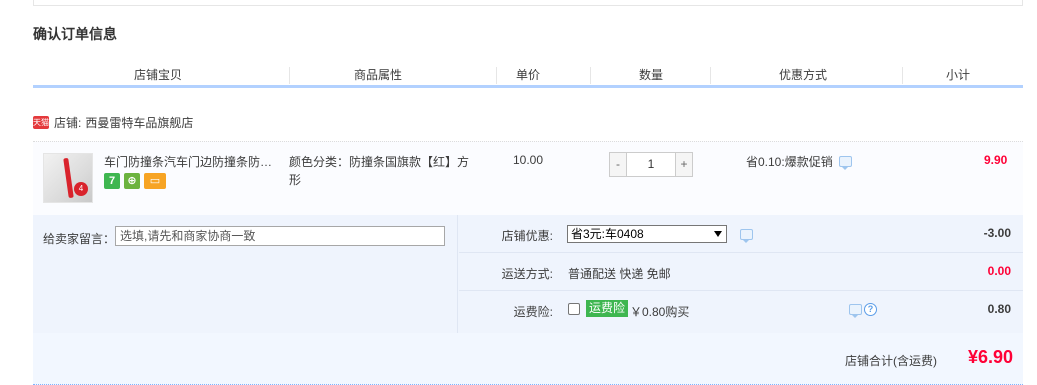 The image size is (1037, 385). Describe the element at coordinates (75, 34) in the screenshot. I see `section-title: 确认订单信息` at that location.